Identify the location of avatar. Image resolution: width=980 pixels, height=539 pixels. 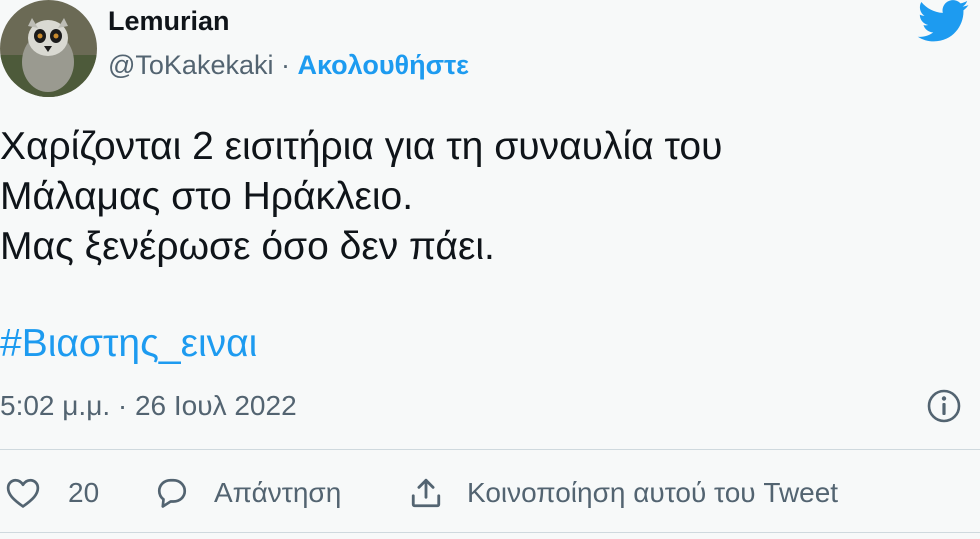
(48, 48).